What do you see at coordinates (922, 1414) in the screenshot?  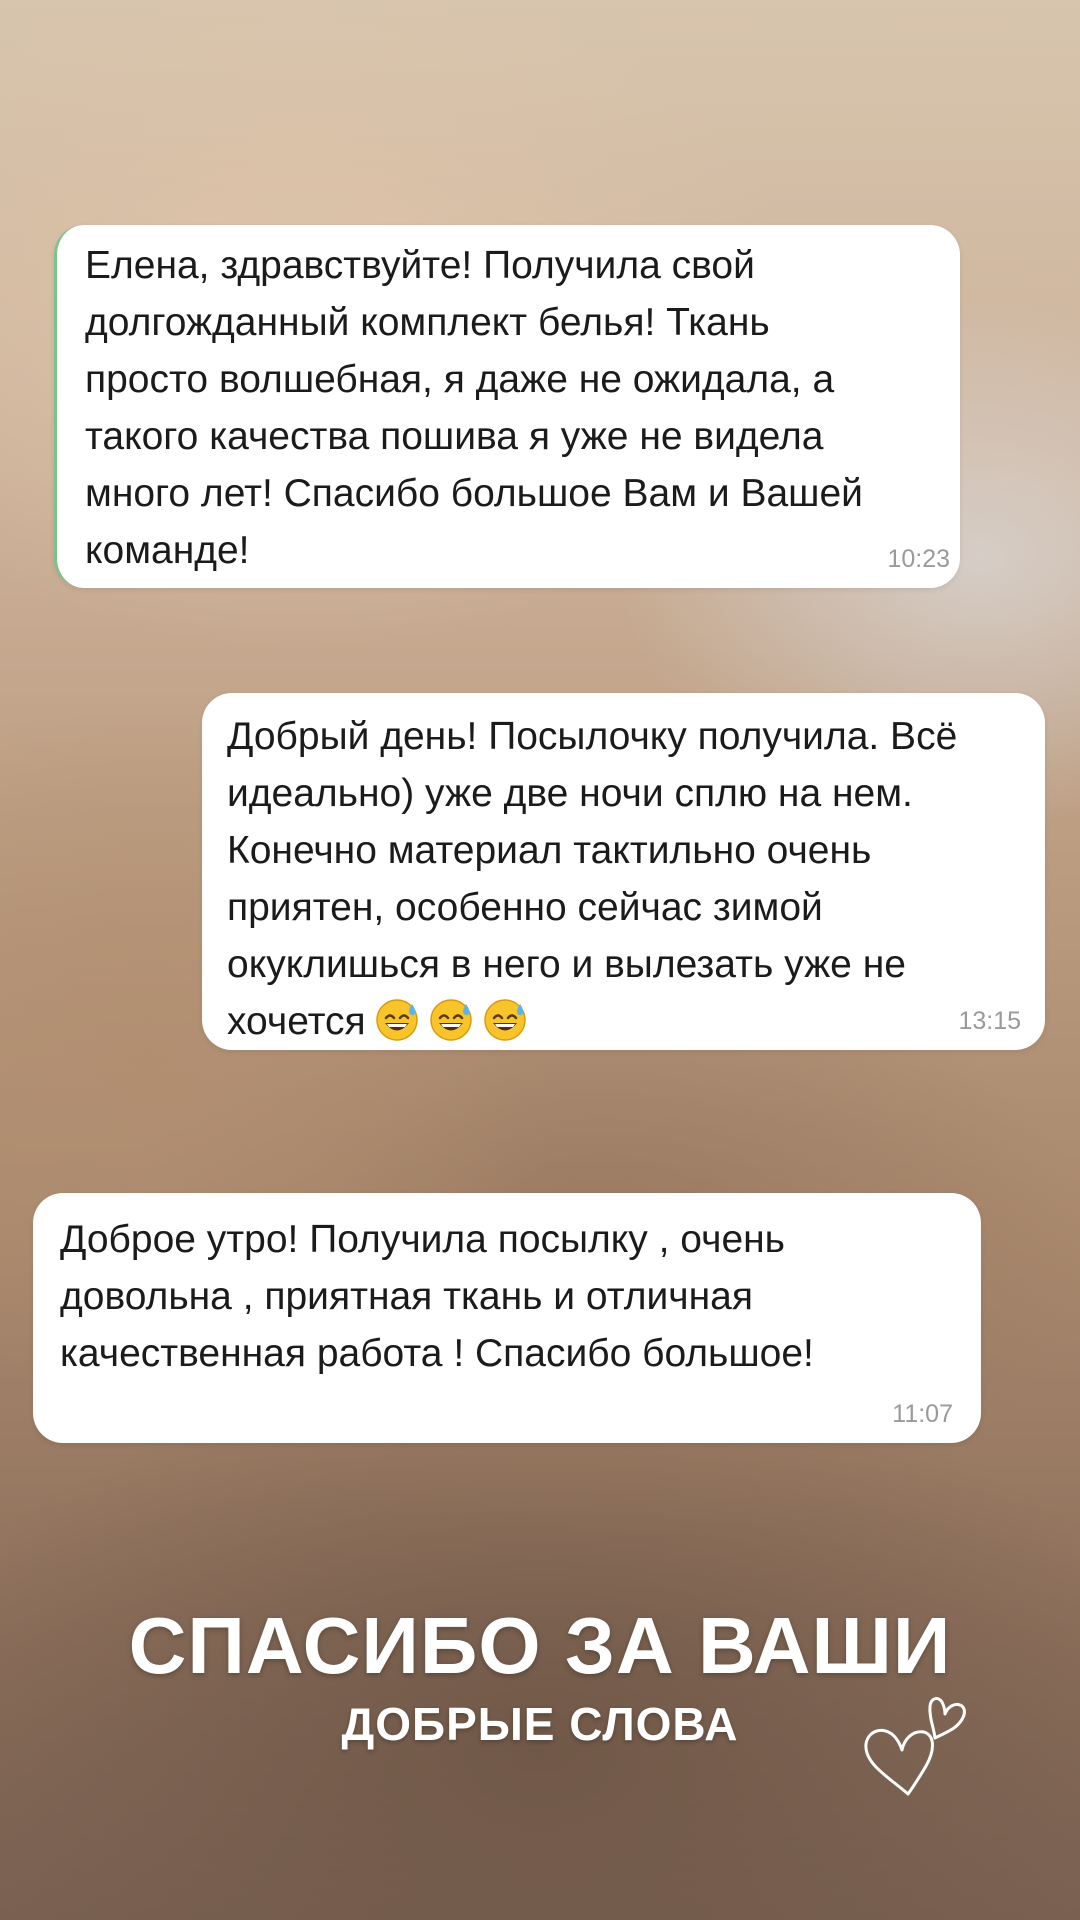 I see `message-time-3: 11:07` at bounding box center [922, 1414].